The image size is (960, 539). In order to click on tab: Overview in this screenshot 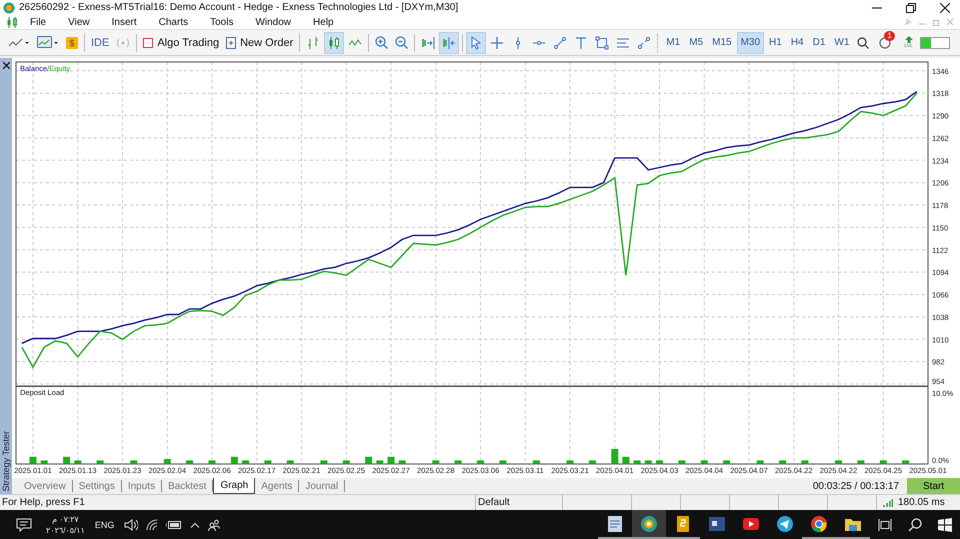, I will do `click(45, 486)`.